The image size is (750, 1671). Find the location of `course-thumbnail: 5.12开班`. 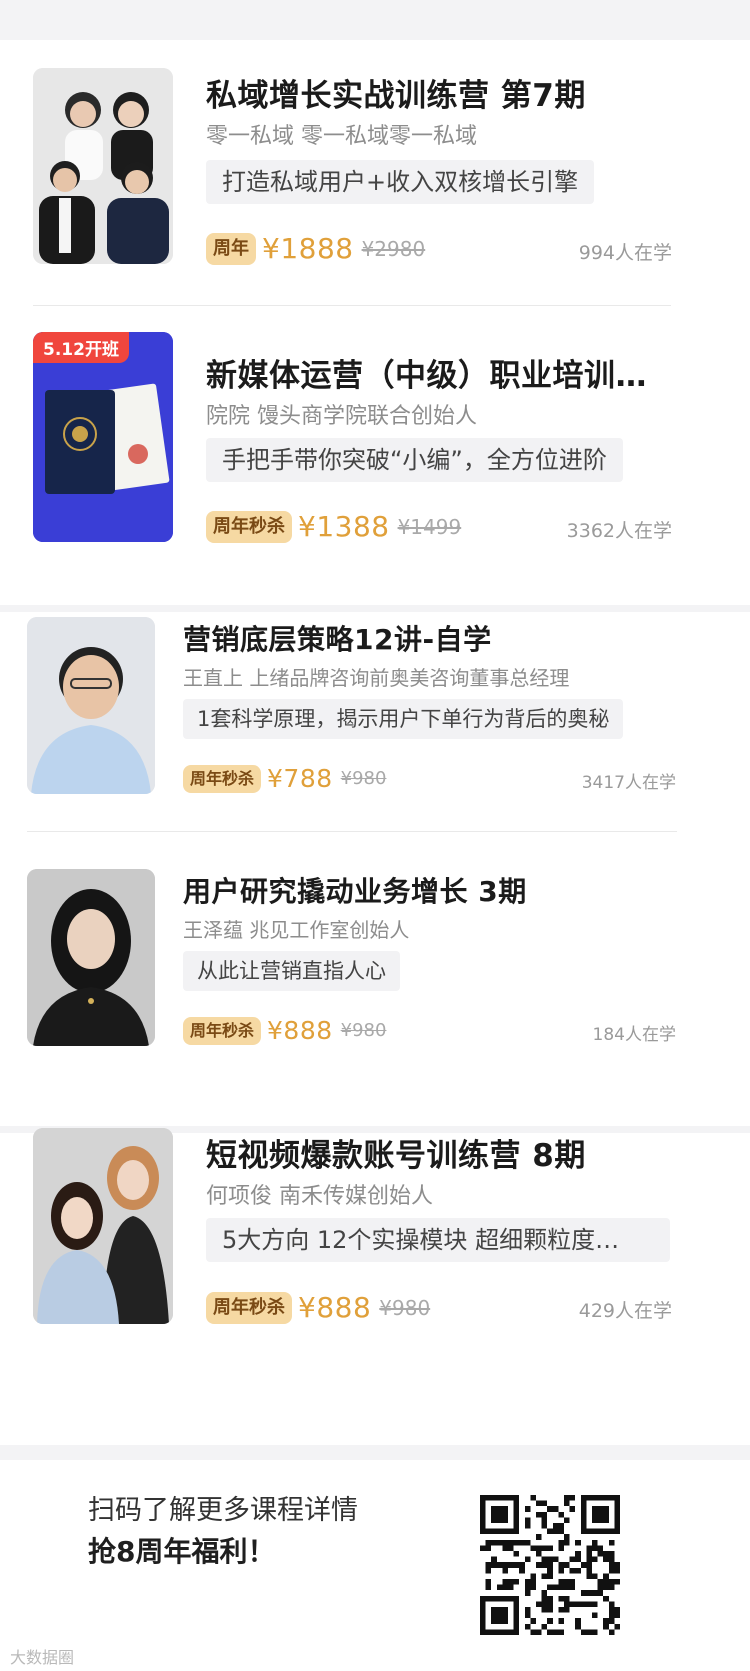

course-thumbnail: 5.12开班 is located at coordinates (103, 437).